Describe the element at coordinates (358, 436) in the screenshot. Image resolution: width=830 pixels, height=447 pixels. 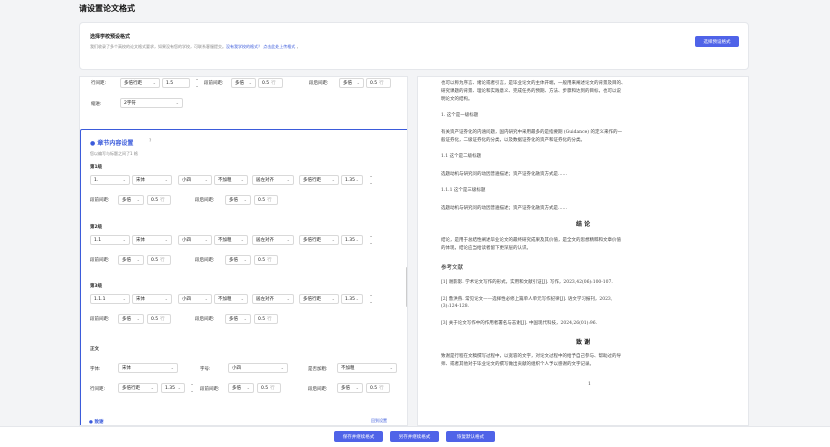
I see `save-format-button: 保存并继续格式` at that location.